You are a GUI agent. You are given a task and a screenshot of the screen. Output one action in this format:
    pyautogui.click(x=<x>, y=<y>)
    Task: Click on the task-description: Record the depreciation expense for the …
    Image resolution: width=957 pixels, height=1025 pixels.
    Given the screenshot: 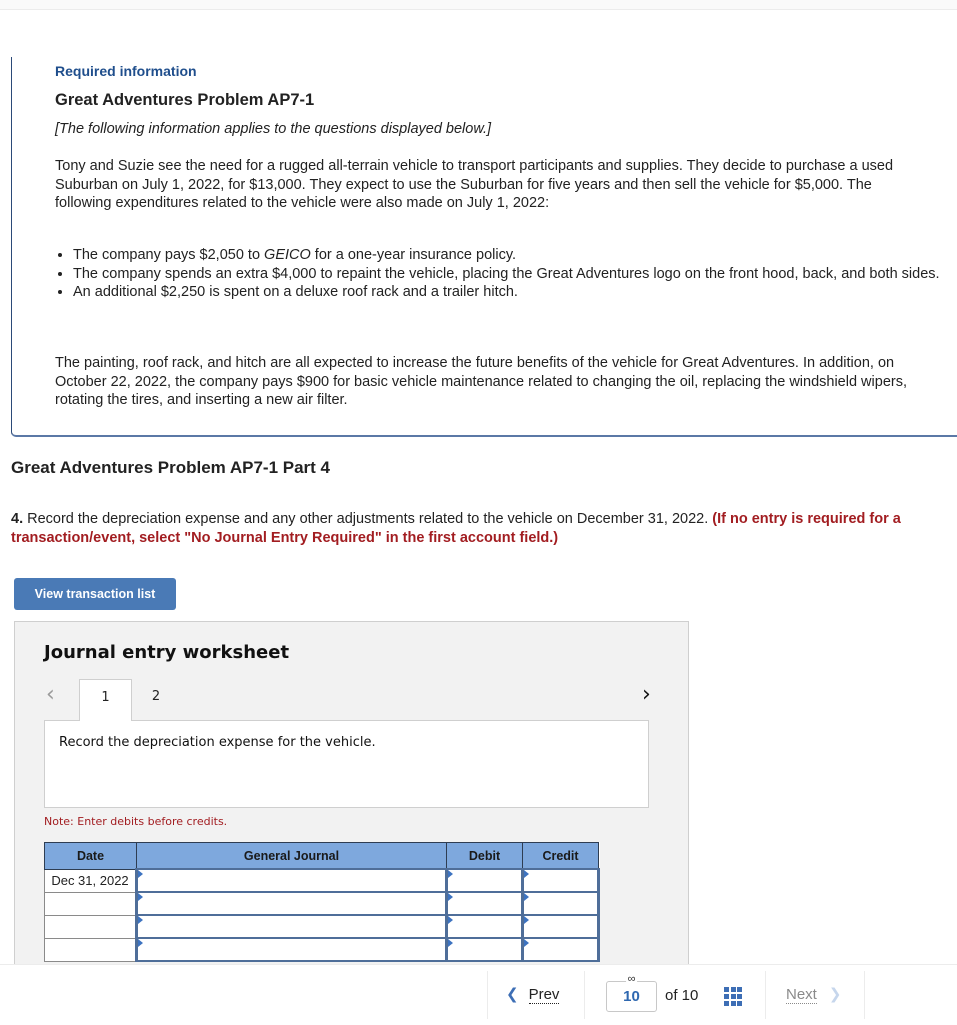 What is the action you would take?
    pyautogui.click(x=217, y=742)
    